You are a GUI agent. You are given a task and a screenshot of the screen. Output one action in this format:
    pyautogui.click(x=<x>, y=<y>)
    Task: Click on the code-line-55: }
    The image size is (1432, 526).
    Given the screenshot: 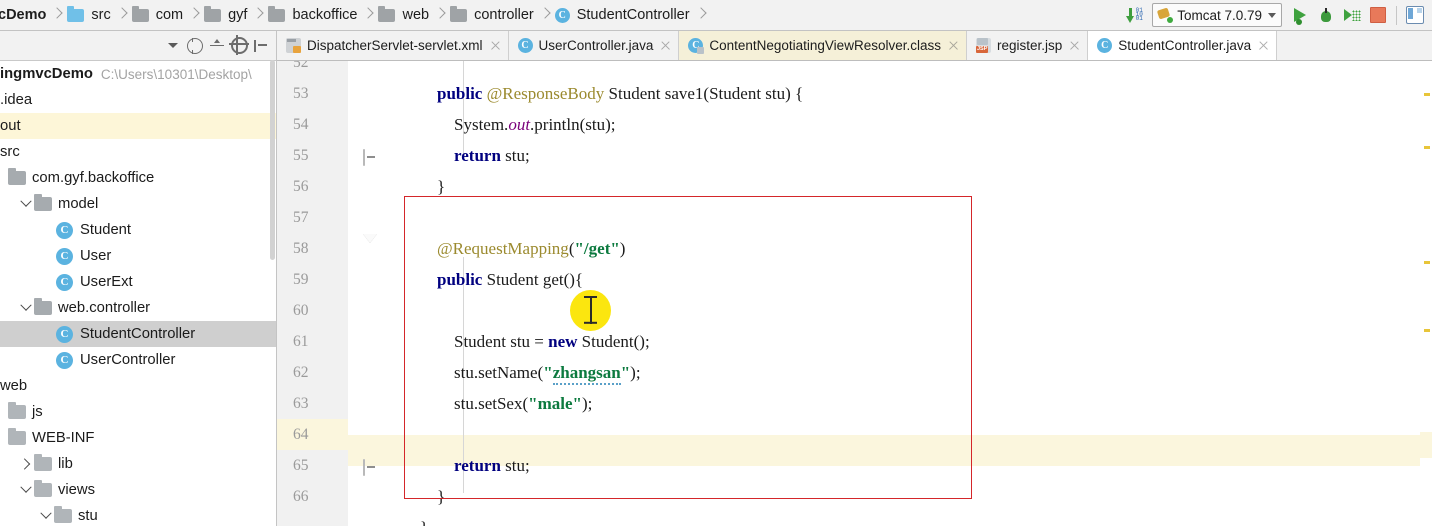 What is the action you would take?
    pyautogui.click(x=890, y=168)
    